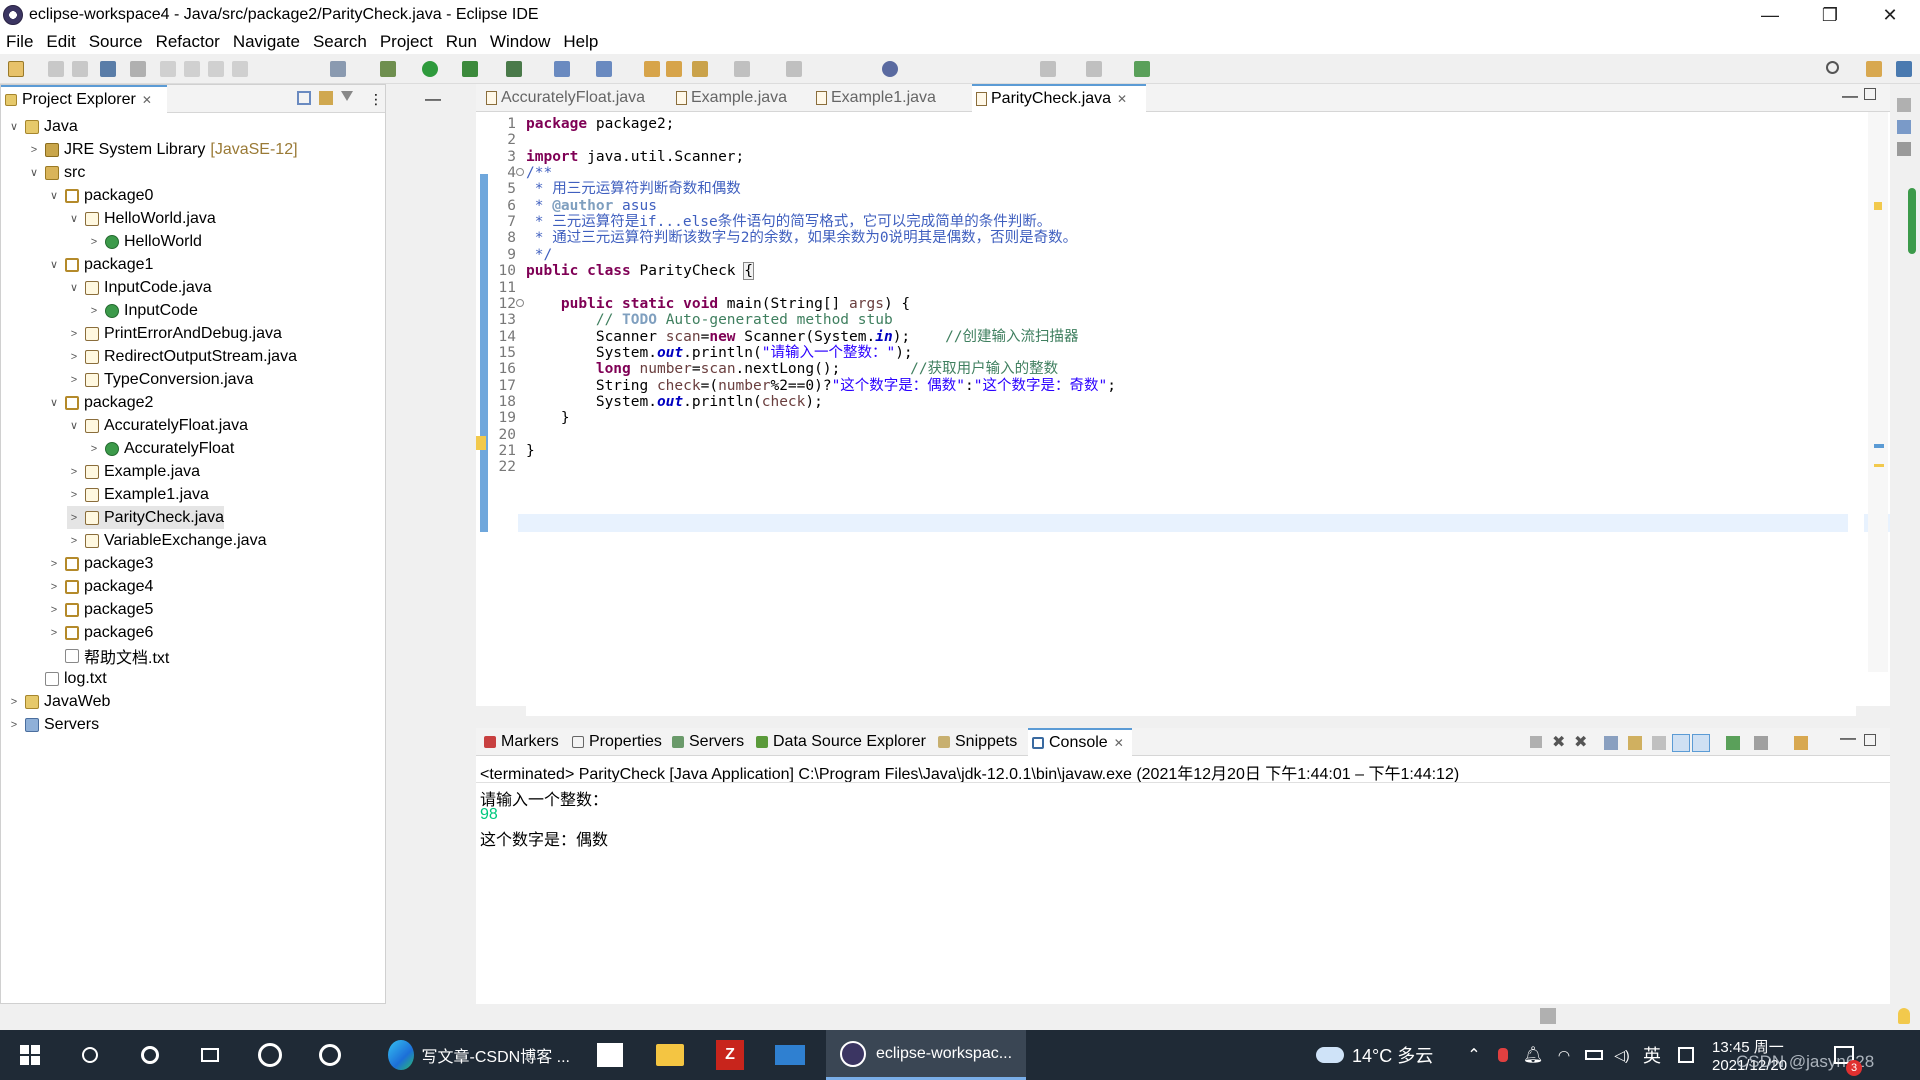 The width and height of the screenshot is (1920, 1080). I want to click on tree-item: > JavaWeb, so click(59, 701).